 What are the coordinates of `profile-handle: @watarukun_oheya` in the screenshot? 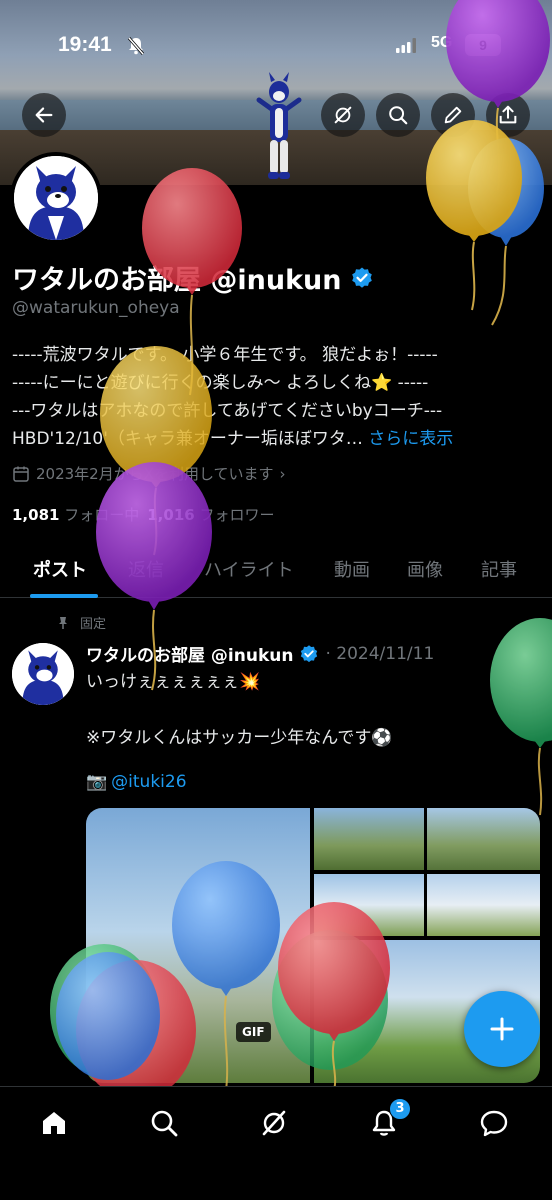 It's located at (96, 308).